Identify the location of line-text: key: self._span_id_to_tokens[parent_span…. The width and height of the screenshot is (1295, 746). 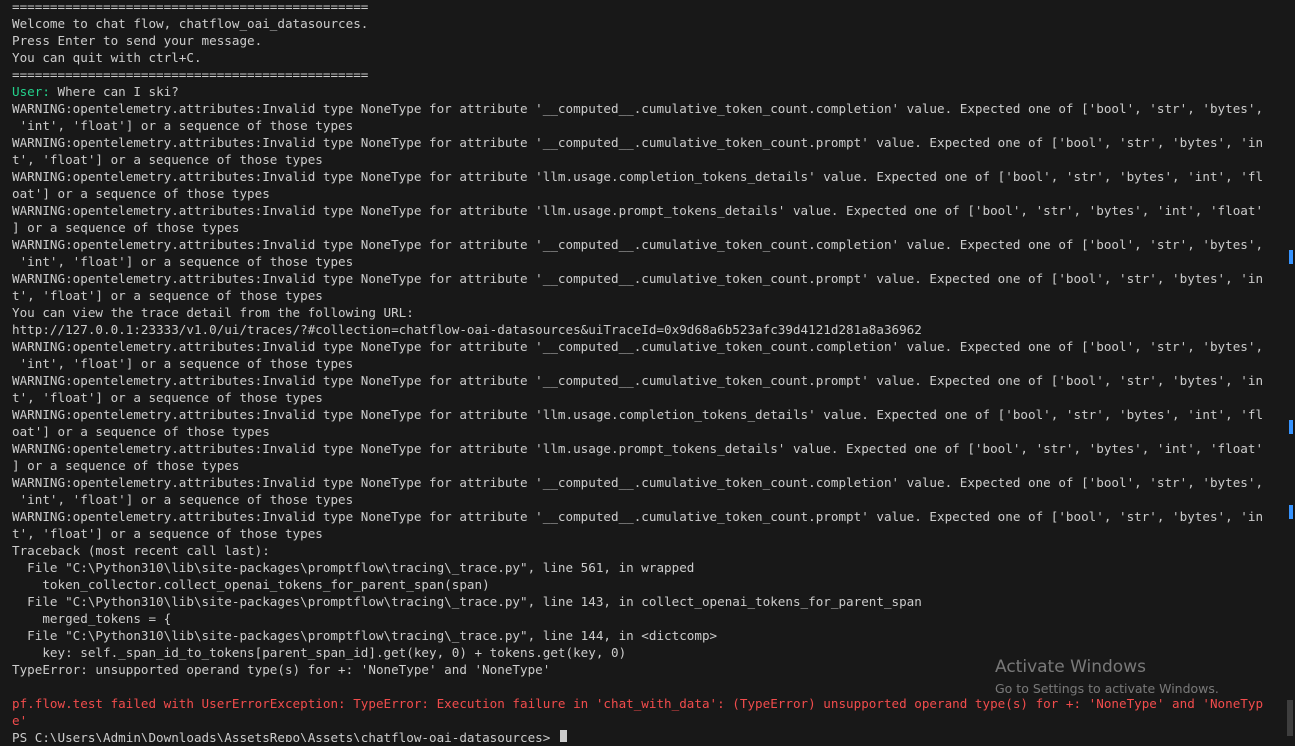
(319, 652).